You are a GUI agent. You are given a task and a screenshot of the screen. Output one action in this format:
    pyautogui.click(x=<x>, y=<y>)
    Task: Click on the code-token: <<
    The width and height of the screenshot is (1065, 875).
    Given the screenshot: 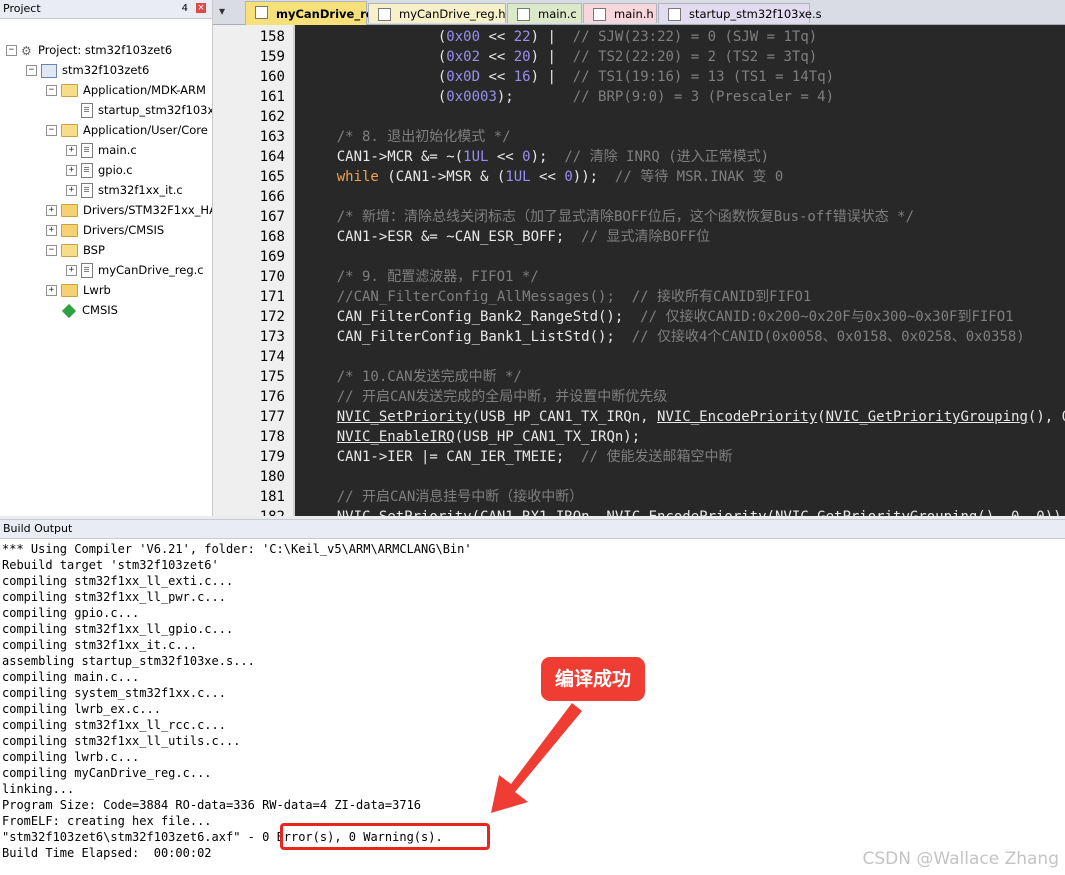 What is the action you would take?
    pyautogui.click(x=505, y=157)
    